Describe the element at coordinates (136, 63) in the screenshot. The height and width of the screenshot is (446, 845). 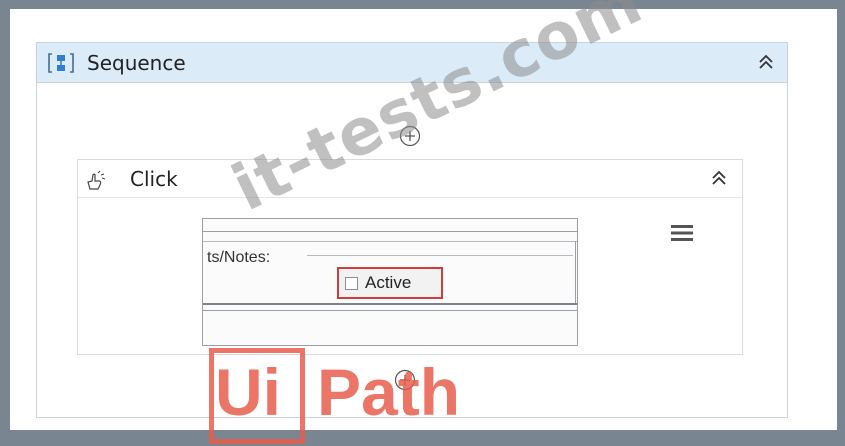
I see `sequence-title: Sequence` at that location.